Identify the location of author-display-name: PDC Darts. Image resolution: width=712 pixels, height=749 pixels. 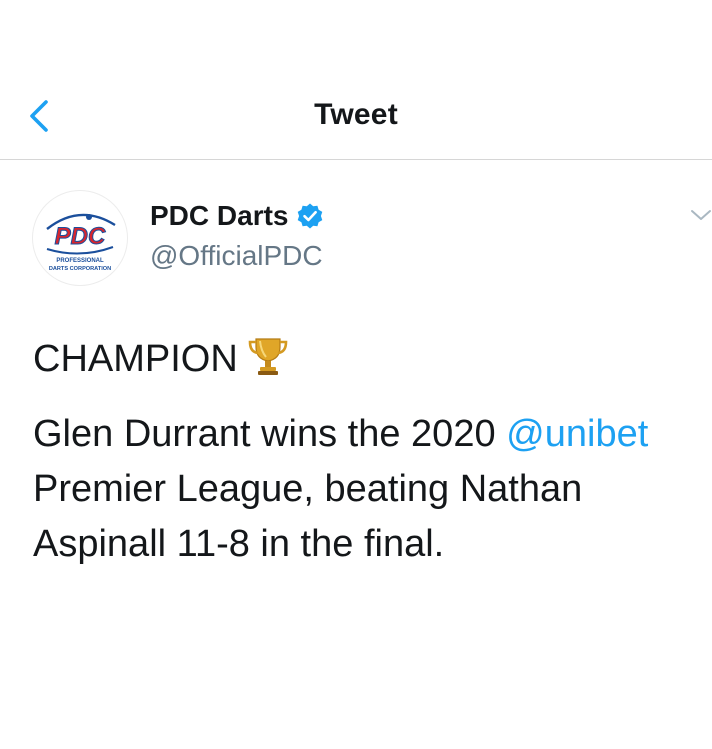
(237, 216).